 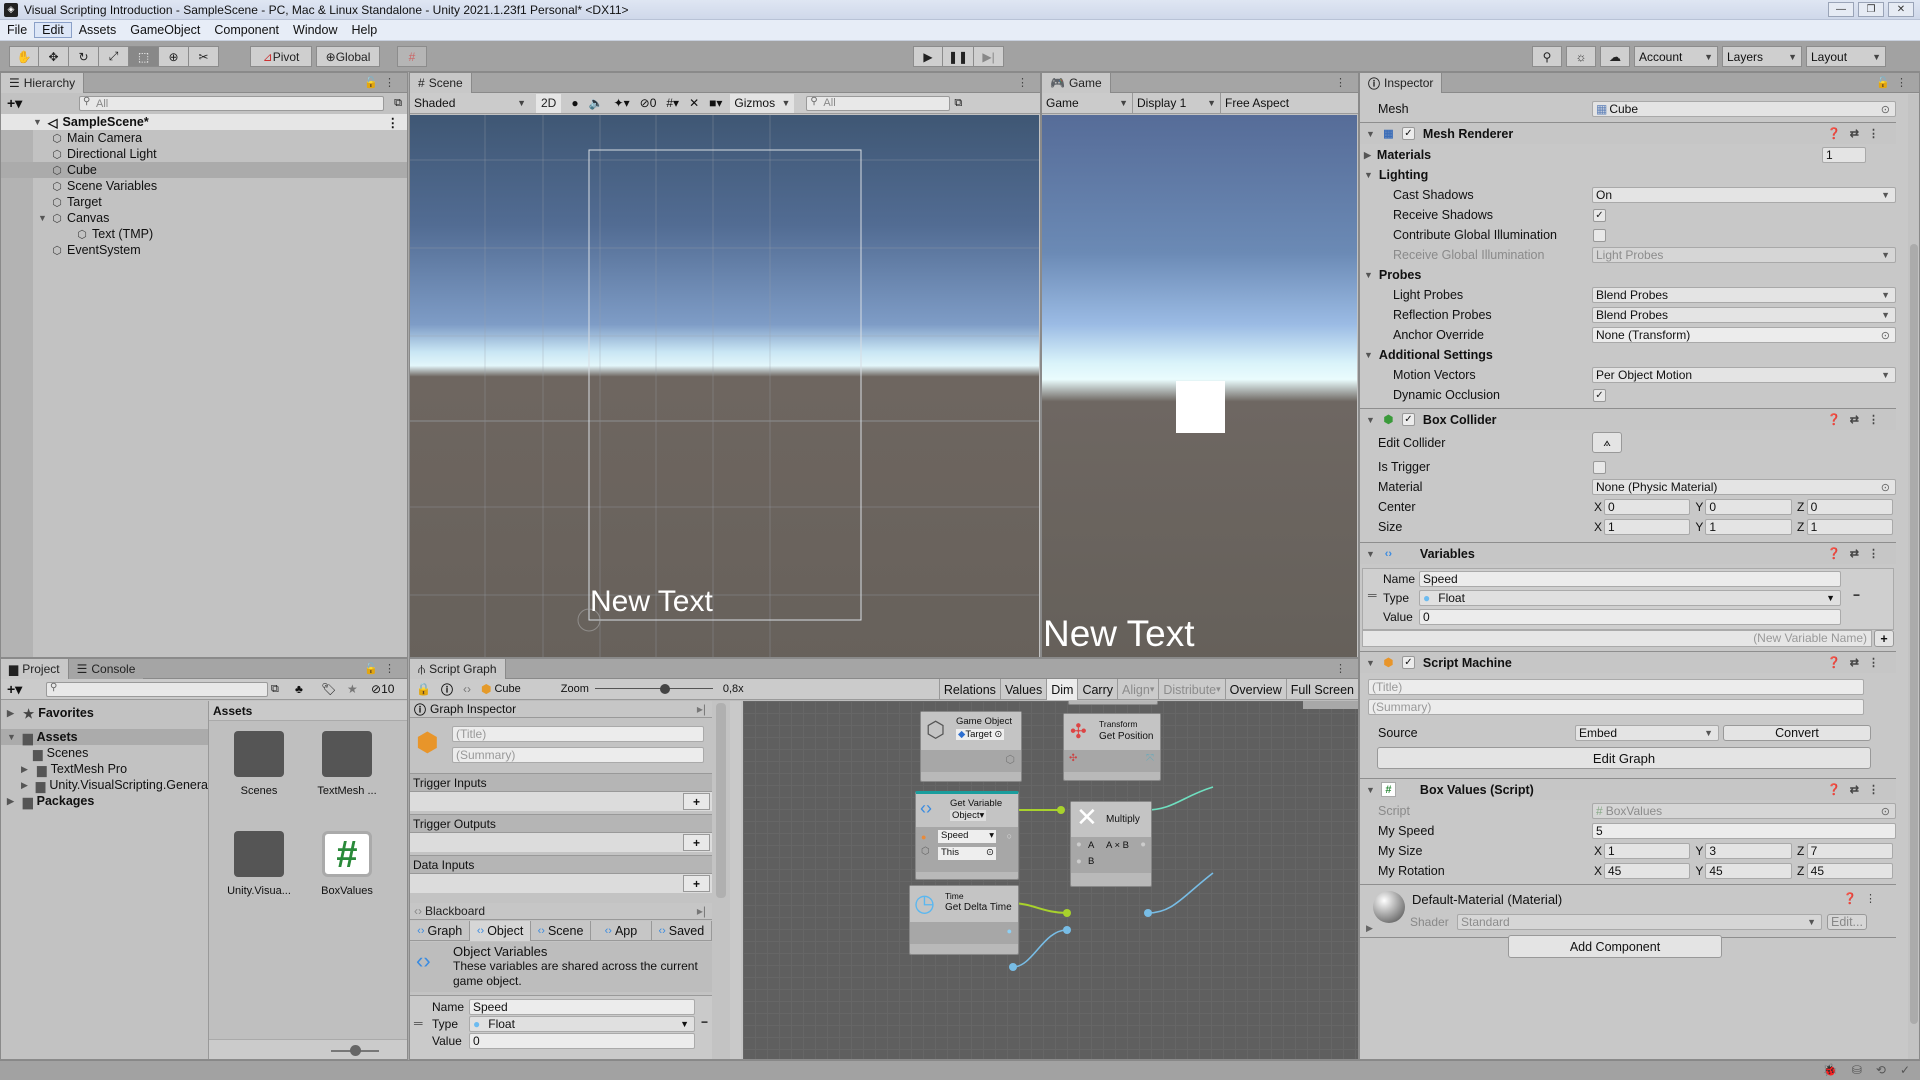 What do you see at coordinates (971, 746) in the screenshot?
I see `node-game-object: ⬡ Game Object ◆Target ⊙ ⬡` at bounding box center [971, 746].